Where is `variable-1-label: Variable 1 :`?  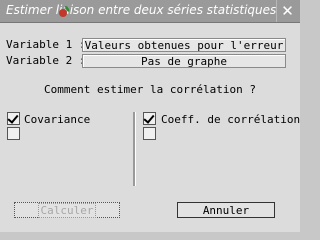
variable-1-label: Variable 1 : is located at coordinates (46, 44).